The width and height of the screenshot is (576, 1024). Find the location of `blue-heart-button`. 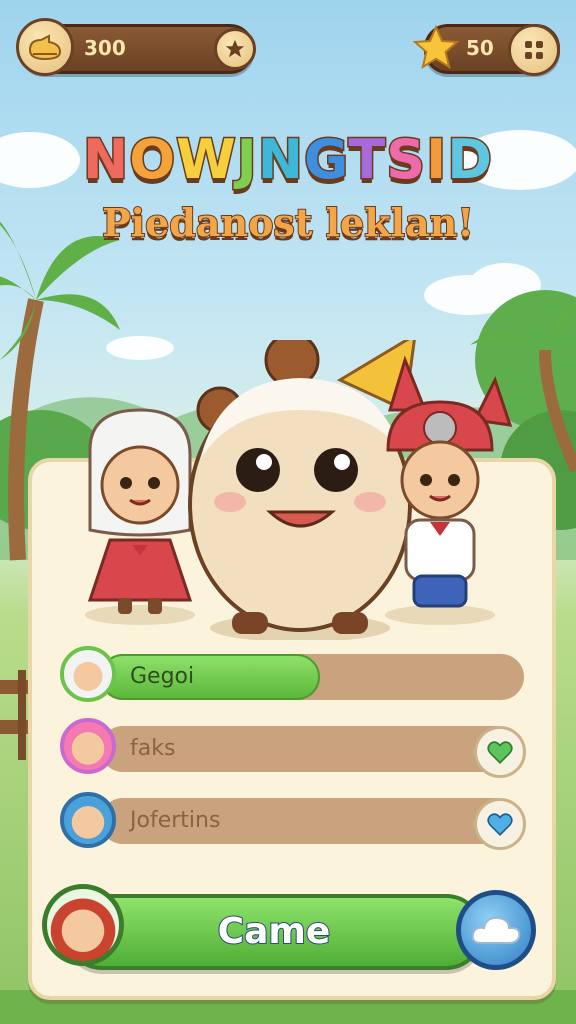

blue-heart-button is located at coordinates (500, 824).